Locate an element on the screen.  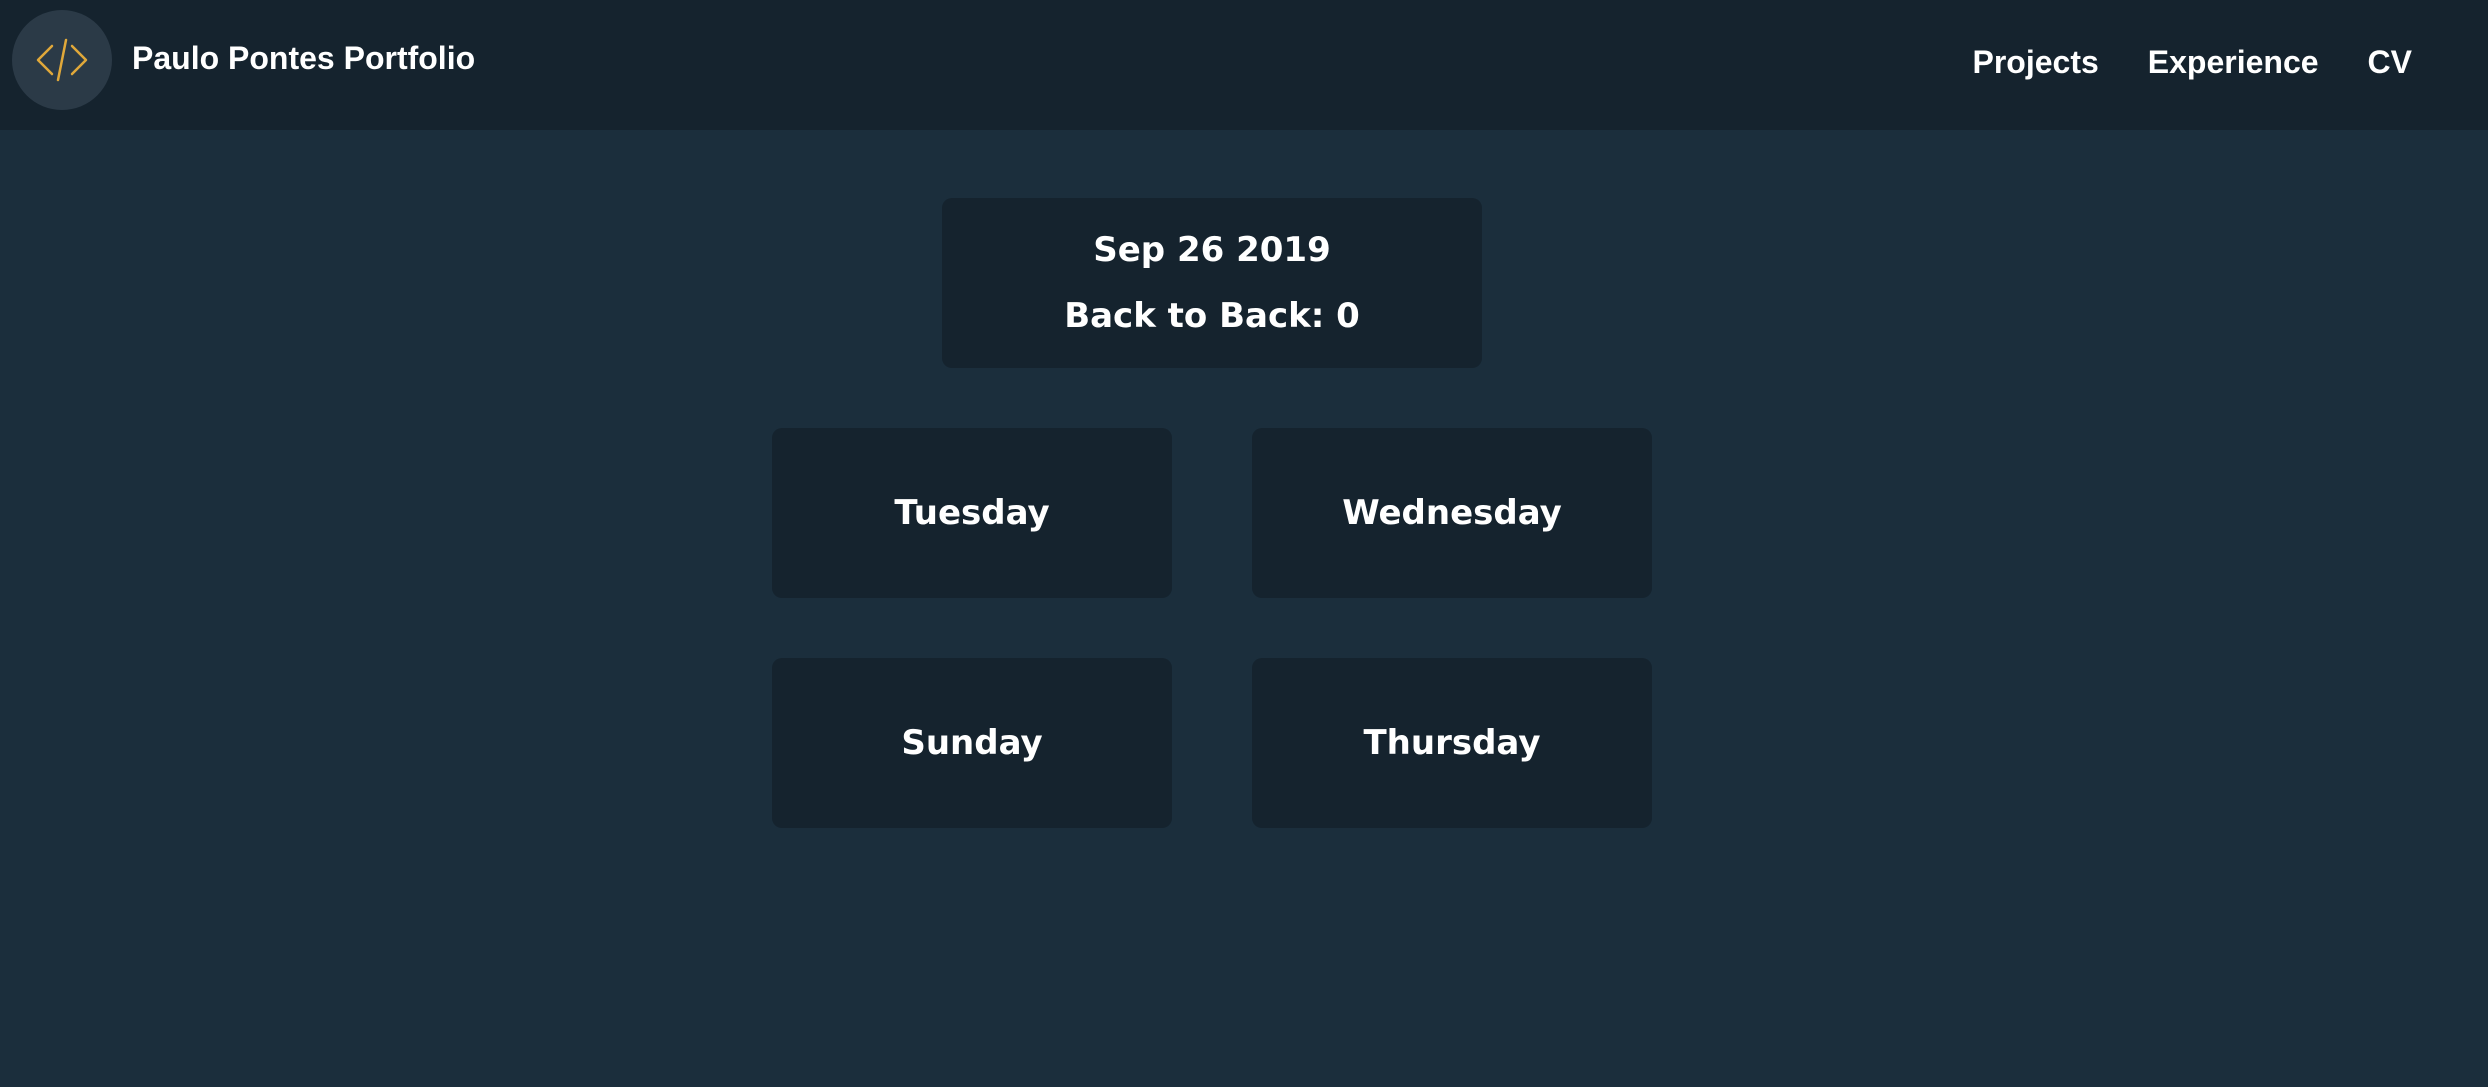
code-icon is located at coordinates (62, 60).